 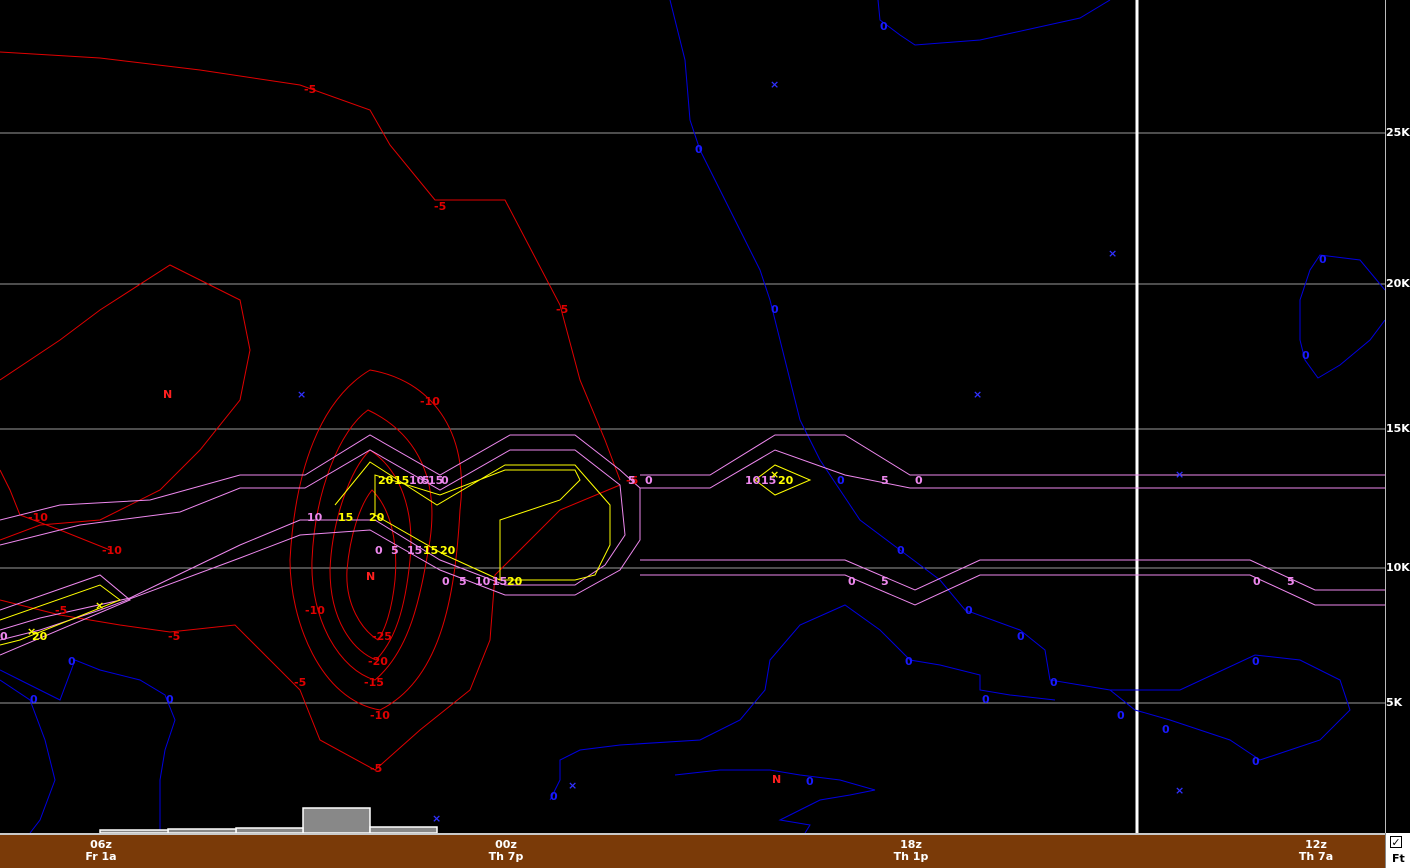 What do you see at coordinates (1398, 858) in the screenshot?
I see `feet-units-label: Ft` at bounding box center [1398, 858].